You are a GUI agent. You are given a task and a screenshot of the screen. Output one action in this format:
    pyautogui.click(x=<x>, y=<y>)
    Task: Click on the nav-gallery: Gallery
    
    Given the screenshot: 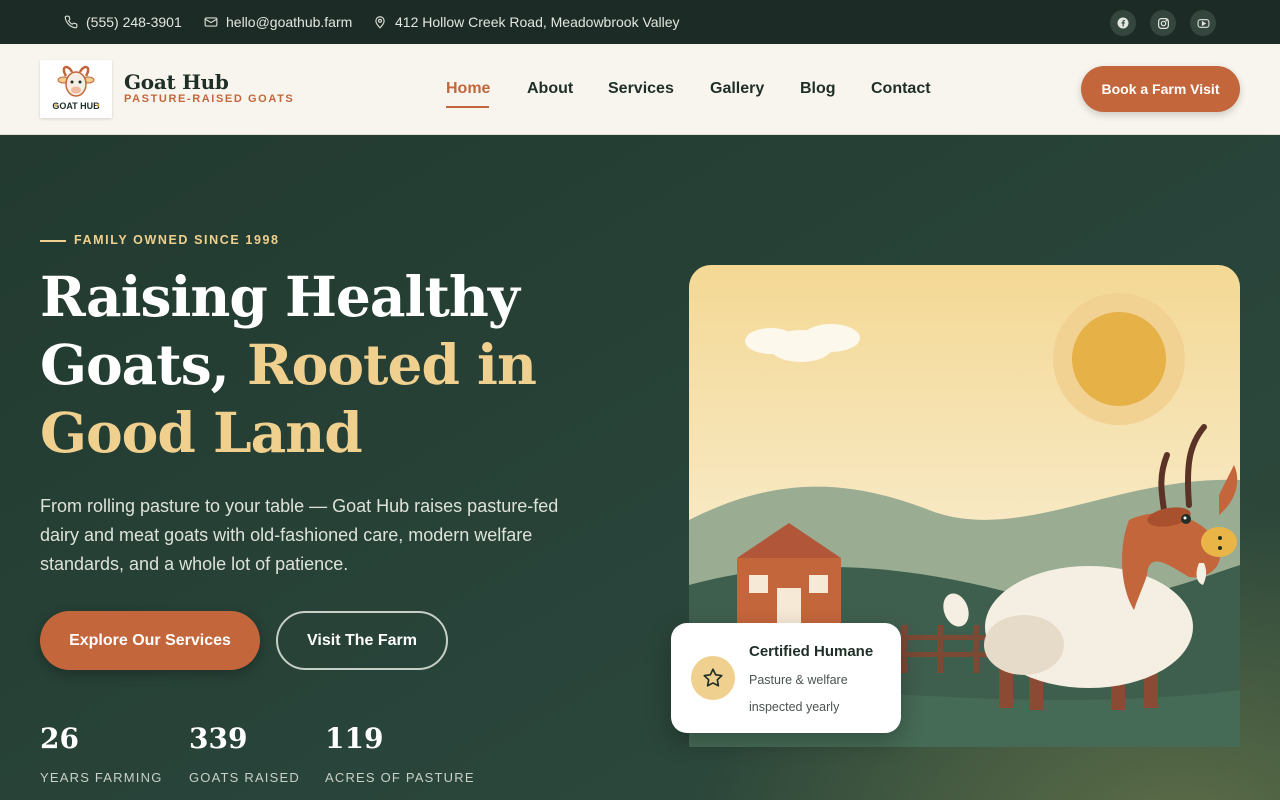 What is the action you would take?
    pyautogui.click(x=737, y=89)
    